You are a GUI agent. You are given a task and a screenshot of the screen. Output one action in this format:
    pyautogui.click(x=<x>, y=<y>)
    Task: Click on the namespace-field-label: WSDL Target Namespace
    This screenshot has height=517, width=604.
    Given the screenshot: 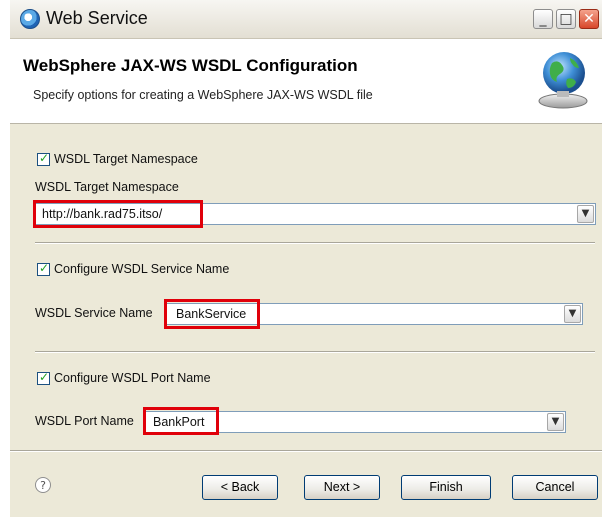 What is the action you would take?
    pyautogui.click(x=107, y=187)
    